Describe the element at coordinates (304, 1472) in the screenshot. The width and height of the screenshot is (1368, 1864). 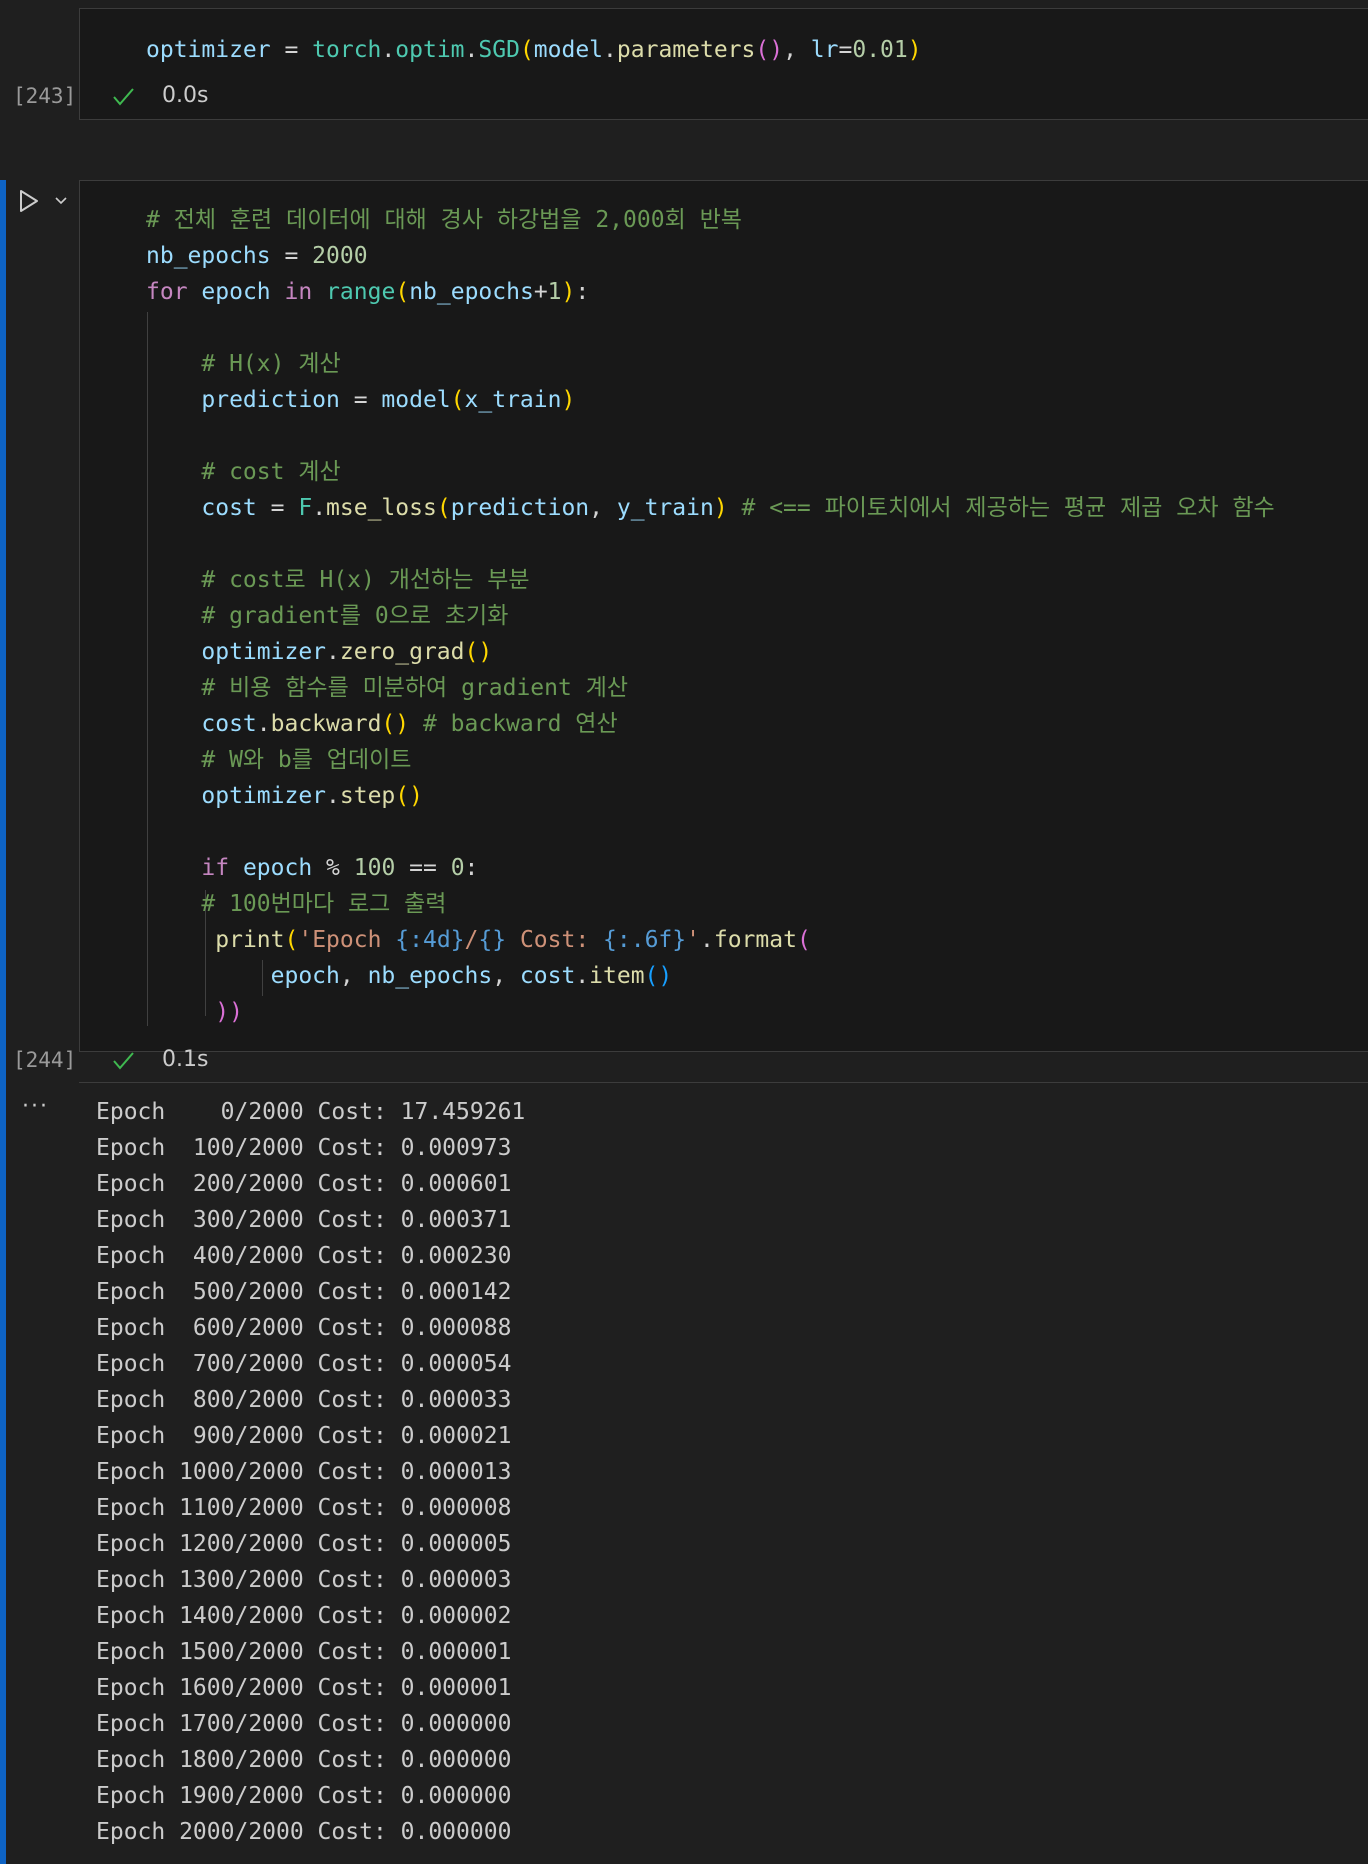
I see `output-line: Epoch 1000/2000 Cost: 0.000013` at that location.